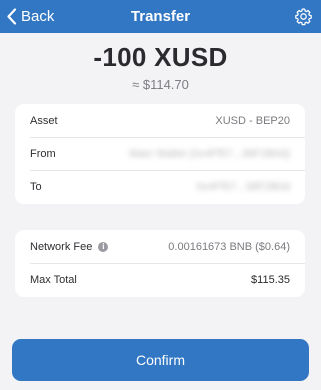  I want to click on chevron-left-icon, so click(12, 16).